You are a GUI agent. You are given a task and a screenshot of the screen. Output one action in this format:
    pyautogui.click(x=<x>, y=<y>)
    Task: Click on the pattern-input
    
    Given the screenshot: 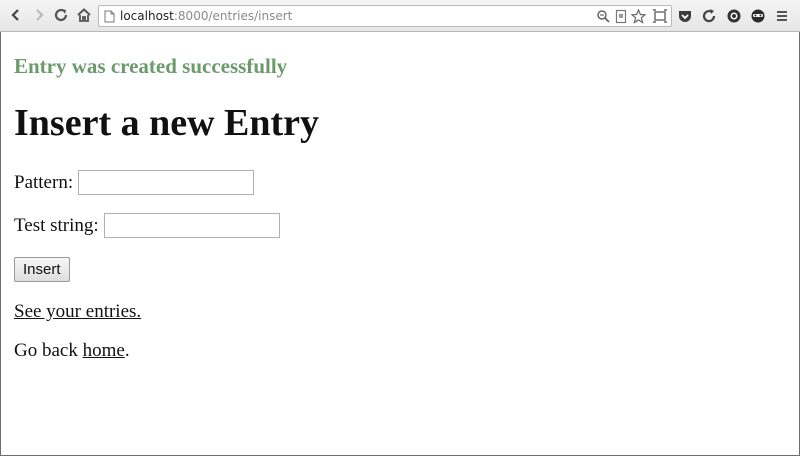 What is the action you would take?
    pyautogui.click(x=166, y=182)
    